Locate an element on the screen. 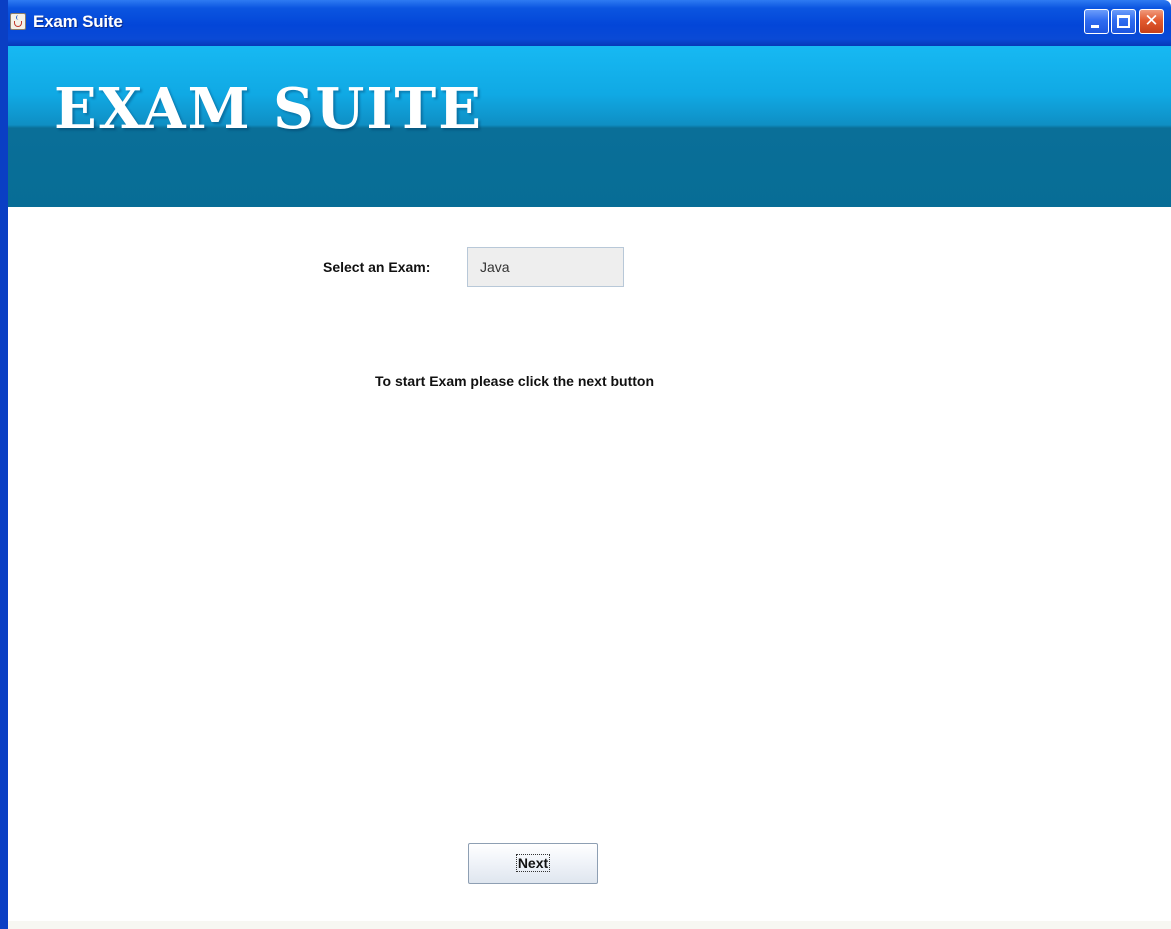  cup-icon-part is located at coordinates (18, 24).